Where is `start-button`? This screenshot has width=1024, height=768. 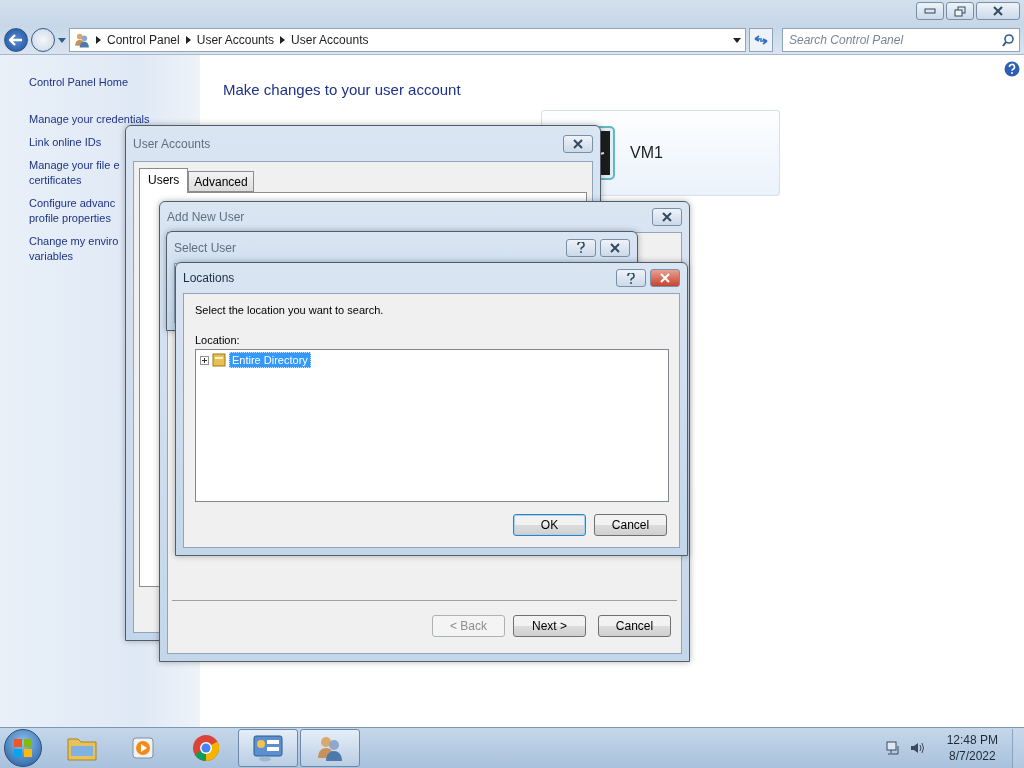 start-button is located at coordinates (23, 748).